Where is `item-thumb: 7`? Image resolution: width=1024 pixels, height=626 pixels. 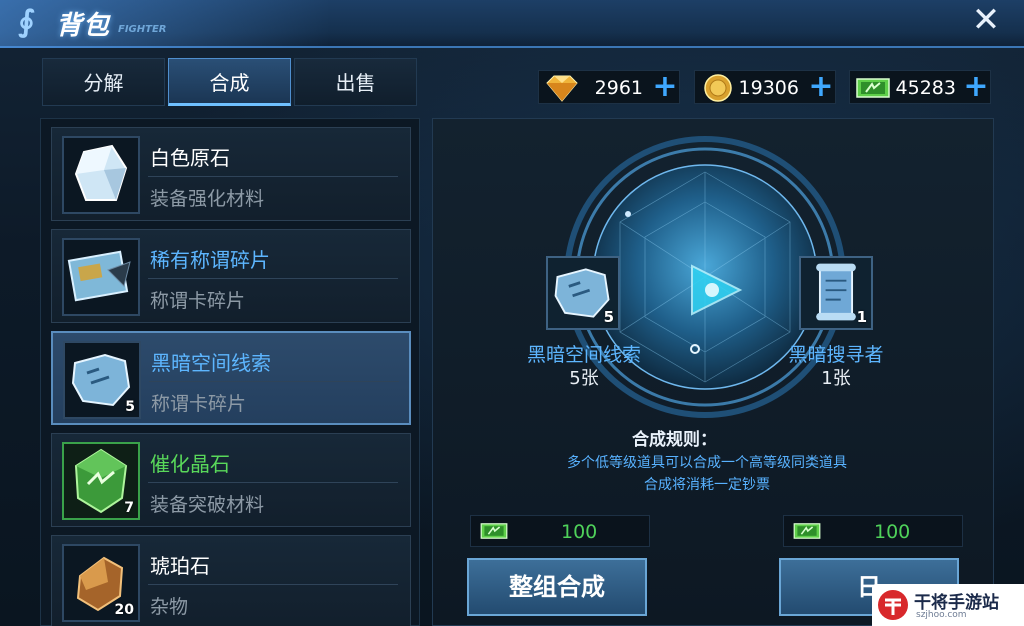
item-thumb: 7 is located at coordinates (101, 481).